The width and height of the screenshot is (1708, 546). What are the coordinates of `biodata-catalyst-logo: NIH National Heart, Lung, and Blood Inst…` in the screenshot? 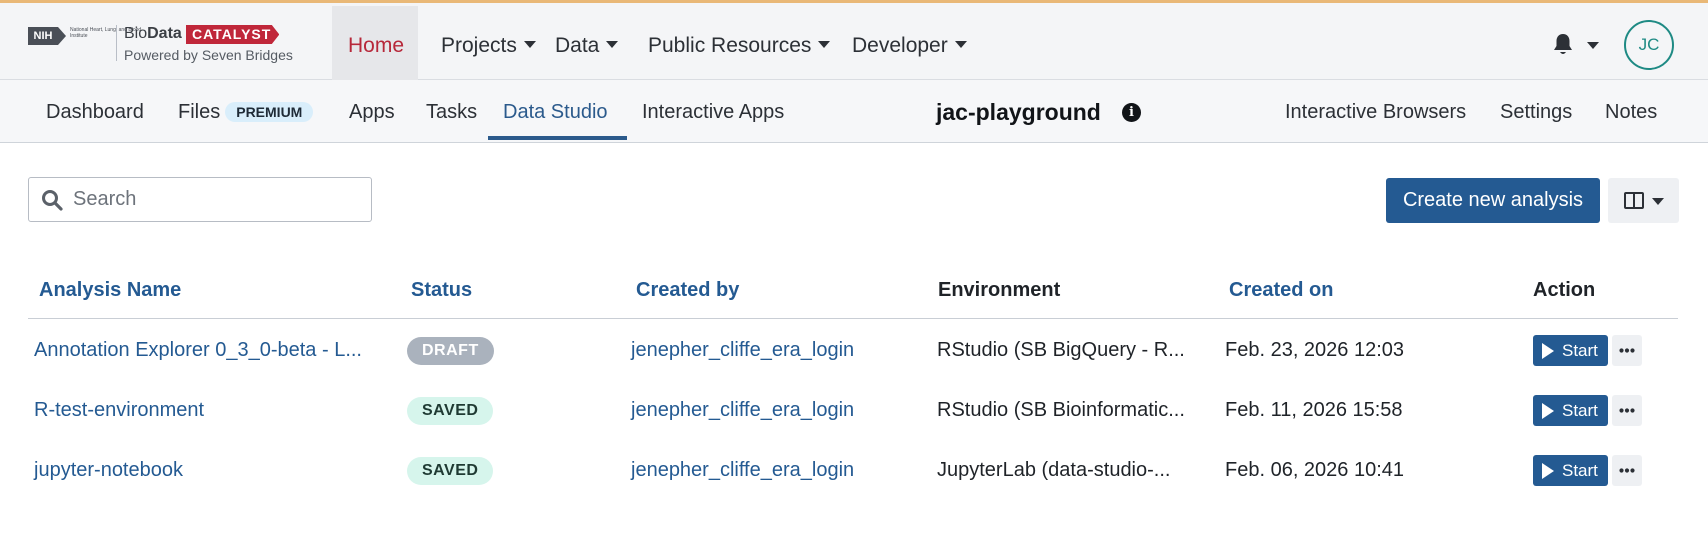 It's located at (178, 45).